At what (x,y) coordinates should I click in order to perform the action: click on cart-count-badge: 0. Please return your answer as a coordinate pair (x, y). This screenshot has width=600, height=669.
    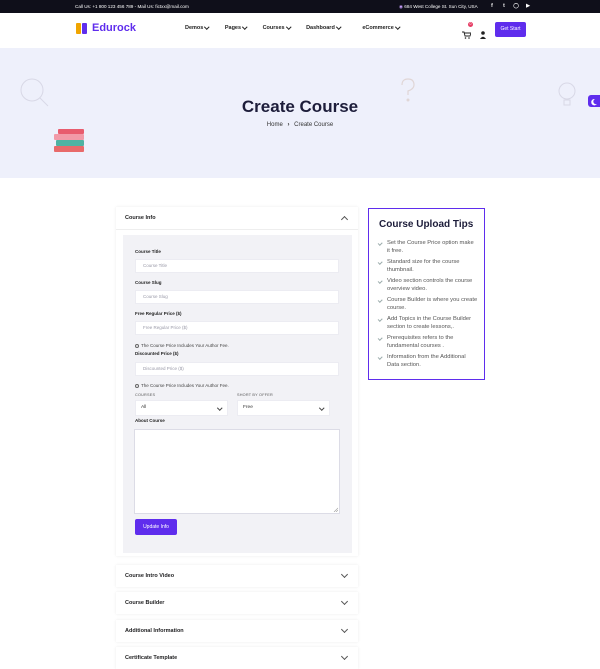
    Looking at the image, I should click on (470, 24).